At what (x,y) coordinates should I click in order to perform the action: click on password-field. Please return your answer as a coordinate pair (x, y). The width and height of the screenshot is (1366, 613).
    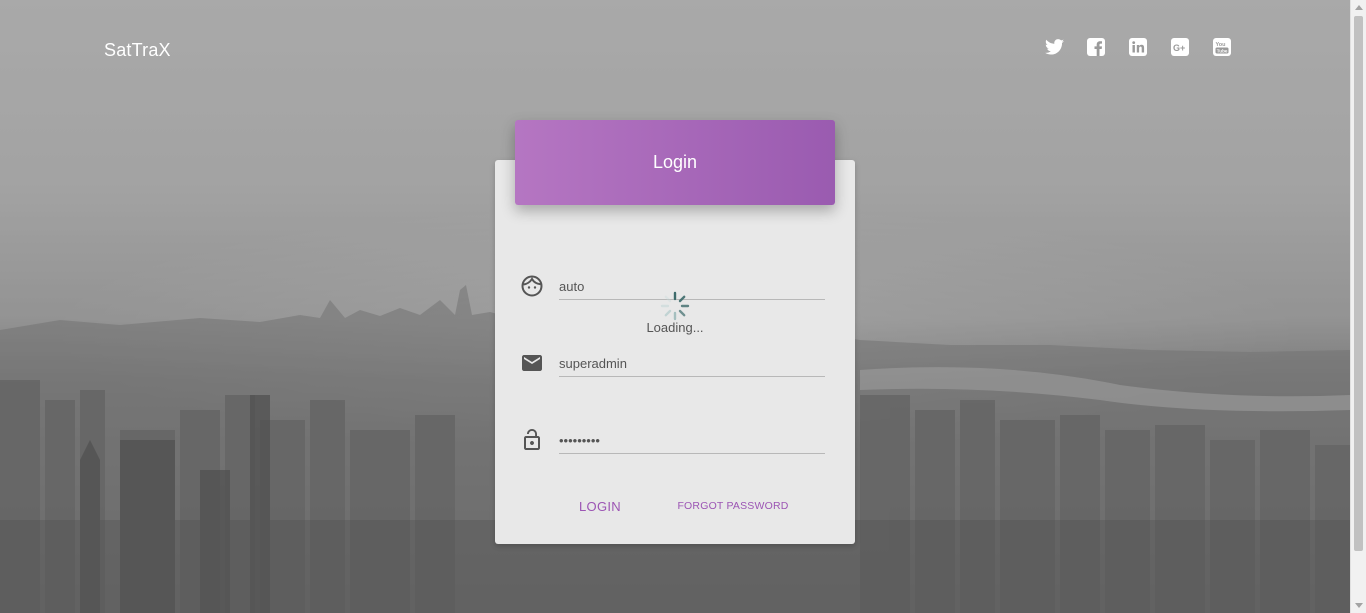
    Looking at the image, I should click on (672, 444).